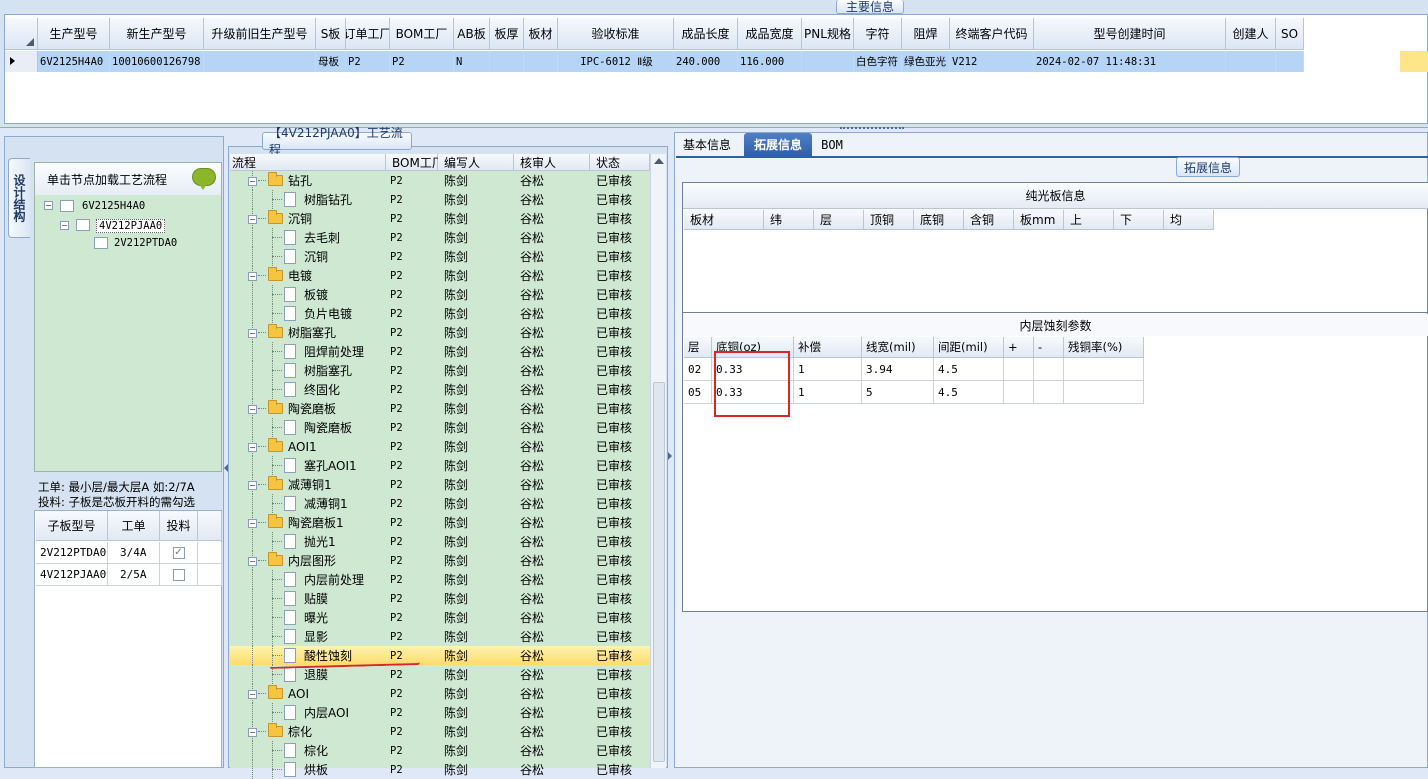  I want to click on tree-node-root: 6V2125H4A0, so click(113, 206).